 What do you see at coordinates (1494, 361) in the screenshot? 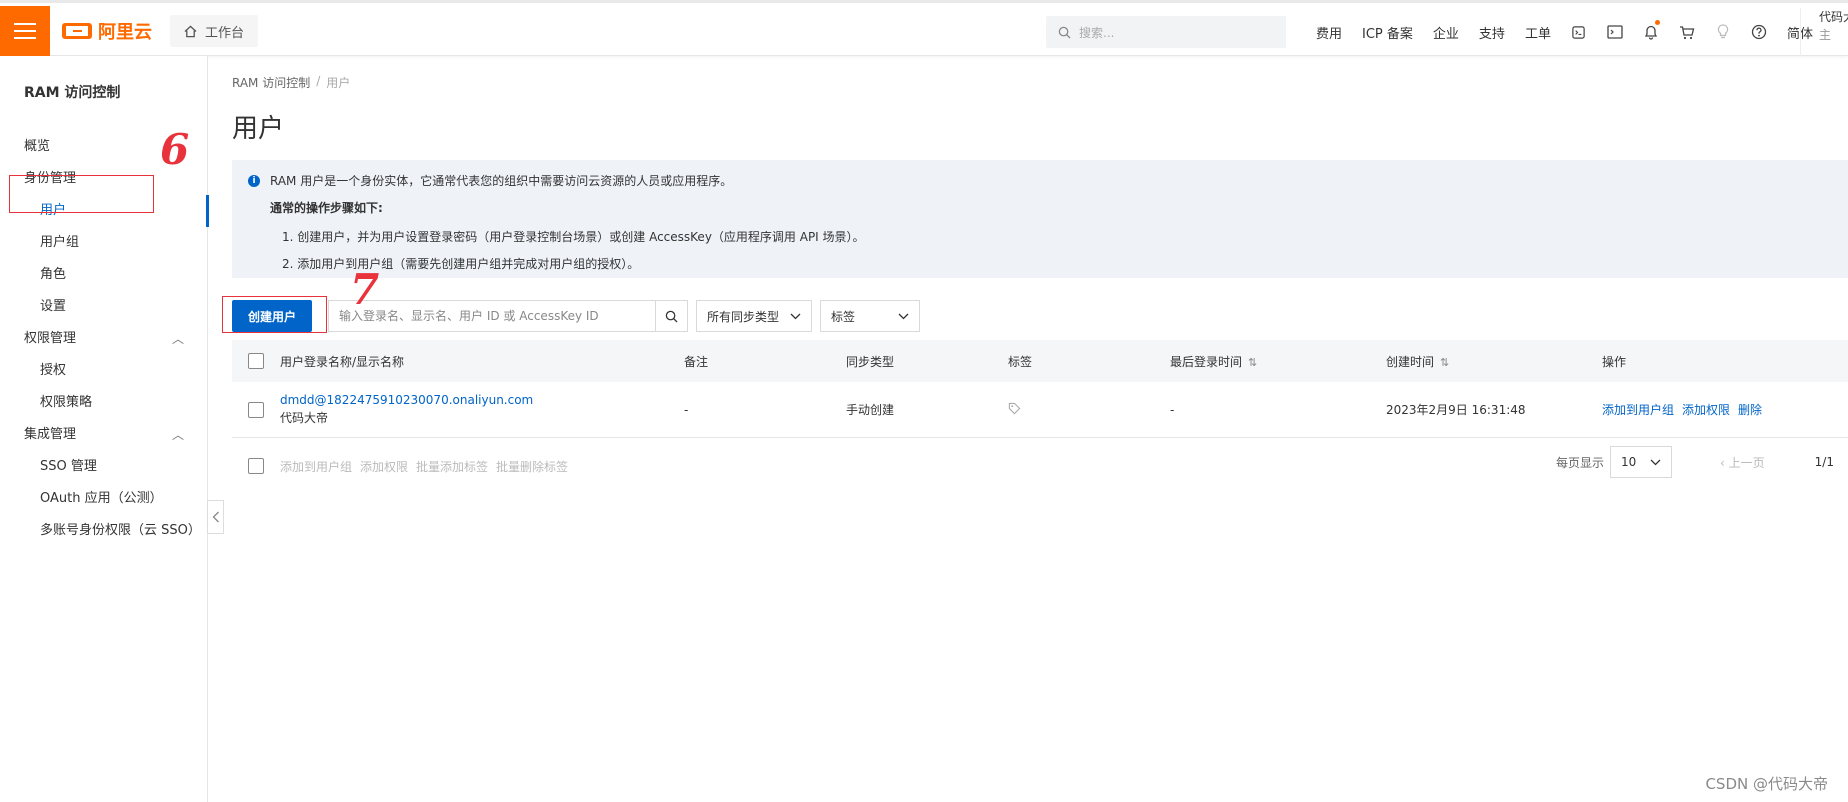
I see `column-header-created: 创建时间 ⇅` at bounding box center [1494, 361].